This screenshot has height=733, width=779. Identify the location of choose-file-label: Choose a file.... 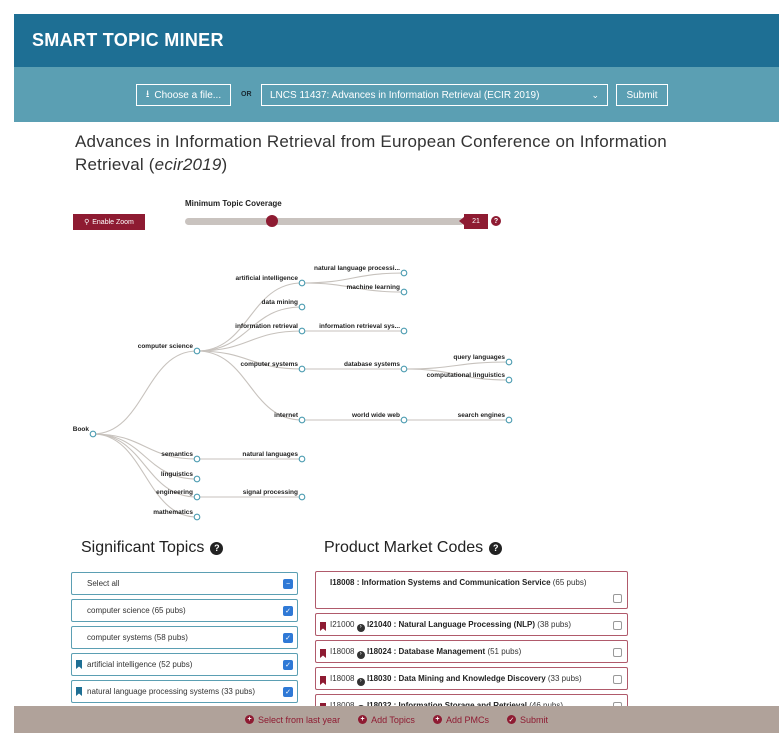
(188, 95).